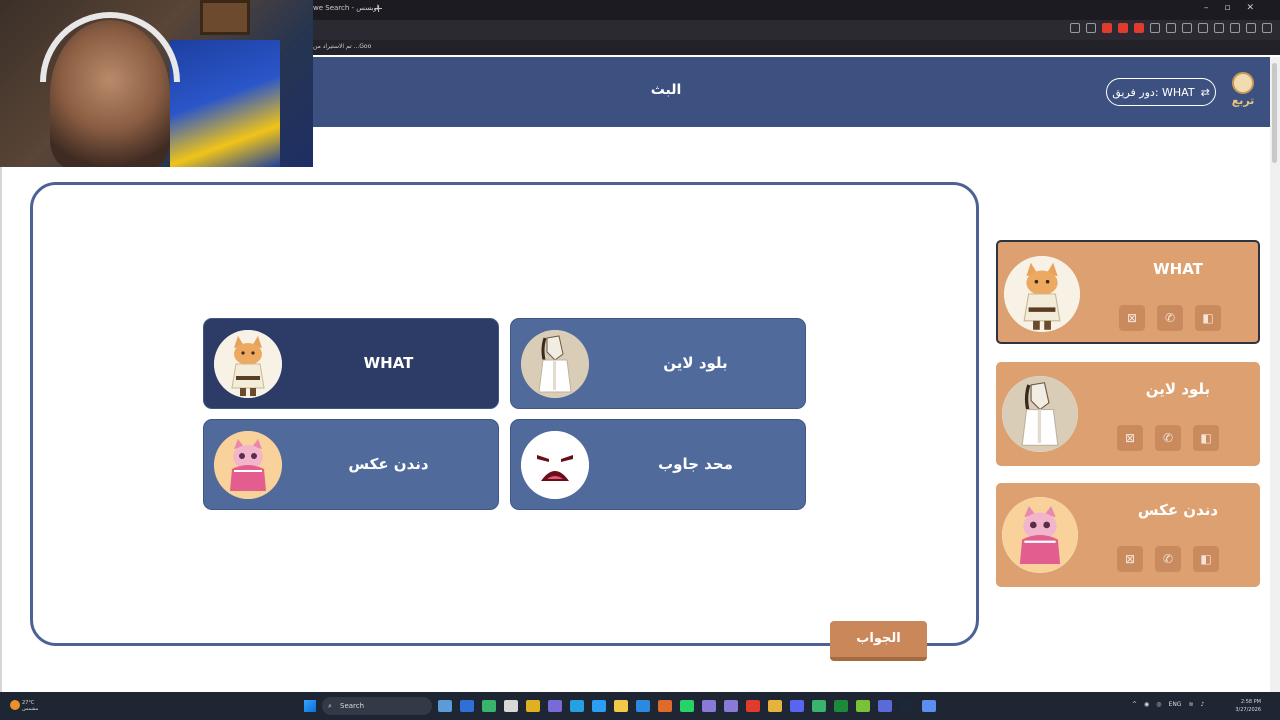 This screenshot has height=720, width=1280. Describe the element at coordinates (1203, 704) in the screenshot. I see `volume-icon: ♪` at that location.